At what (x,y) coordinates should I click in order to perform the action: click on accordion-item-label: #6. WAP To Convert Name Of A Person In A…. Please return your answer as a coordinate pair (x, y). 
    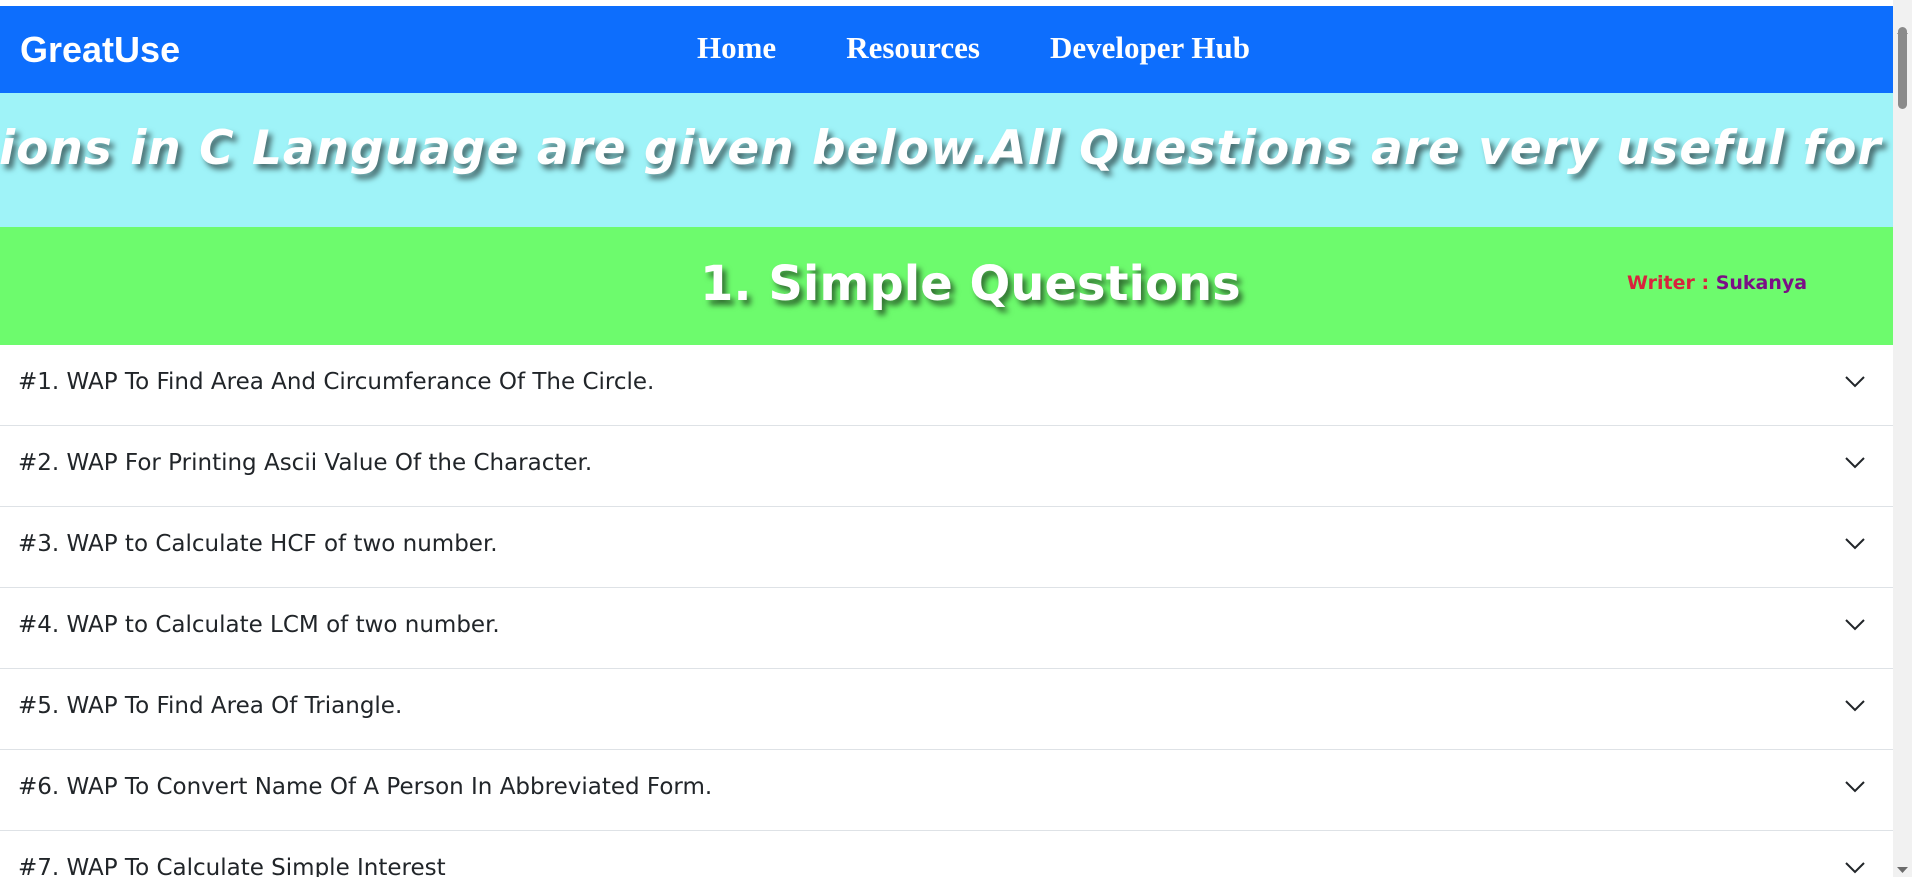
    Looking at the image, I should click on (365, 787).